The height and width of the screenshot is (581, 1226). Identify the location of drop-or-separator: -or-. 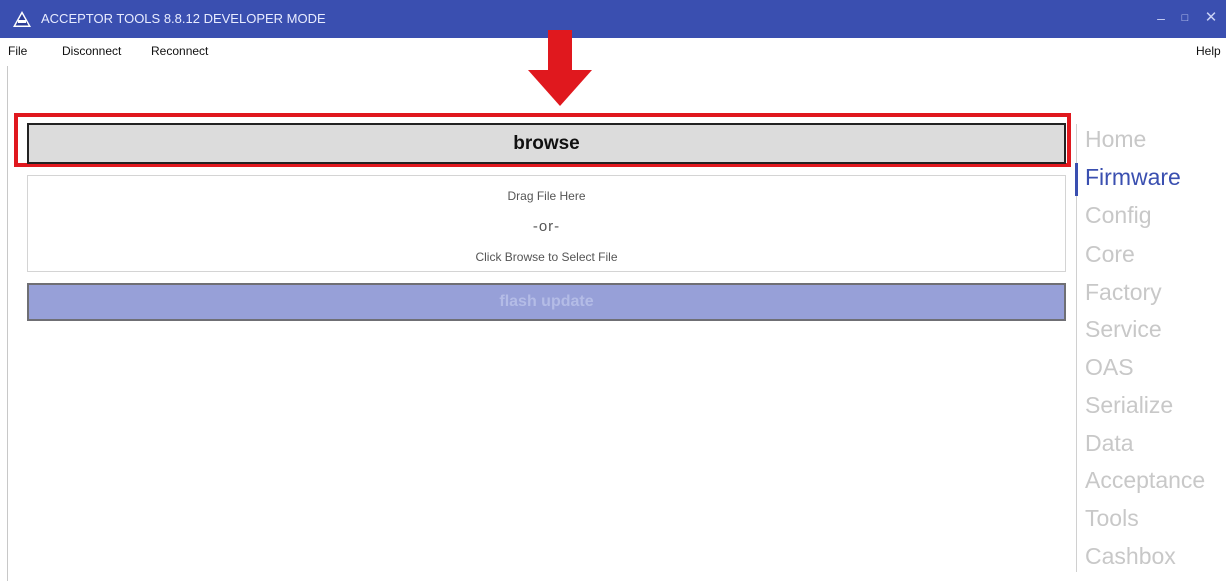
(546, 226).